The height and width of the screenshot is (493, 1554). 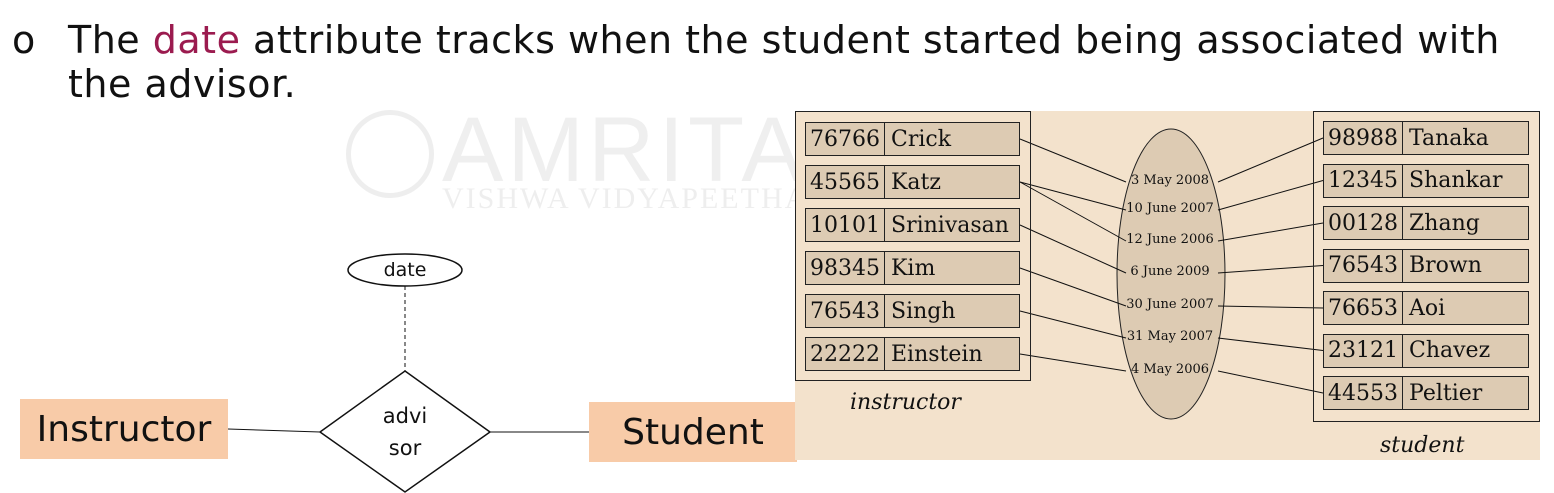 I want to click on student-row: 76543 Brown, so click(x=1426, y=265).